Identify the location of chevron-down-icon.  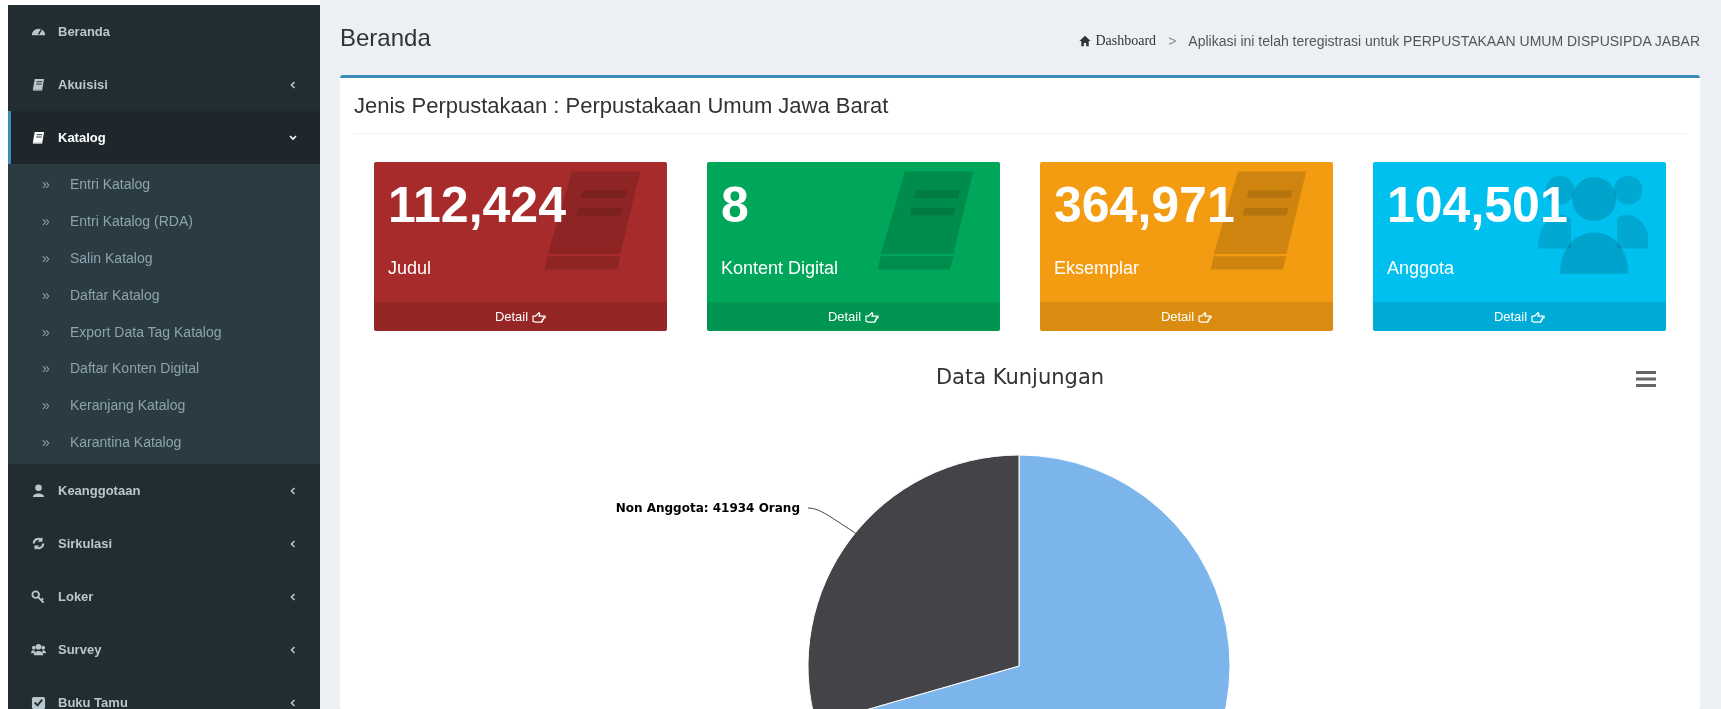
(293, 137).